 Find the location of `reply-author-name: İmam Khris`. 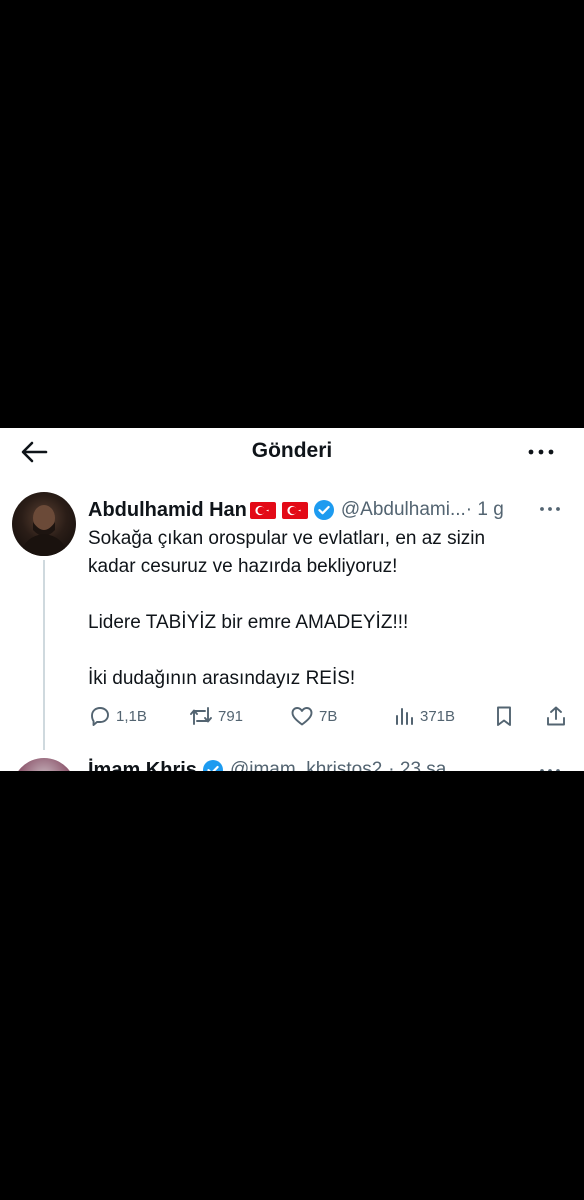

reply-author-name: İmam Khris is located at coordinates (142, 765).